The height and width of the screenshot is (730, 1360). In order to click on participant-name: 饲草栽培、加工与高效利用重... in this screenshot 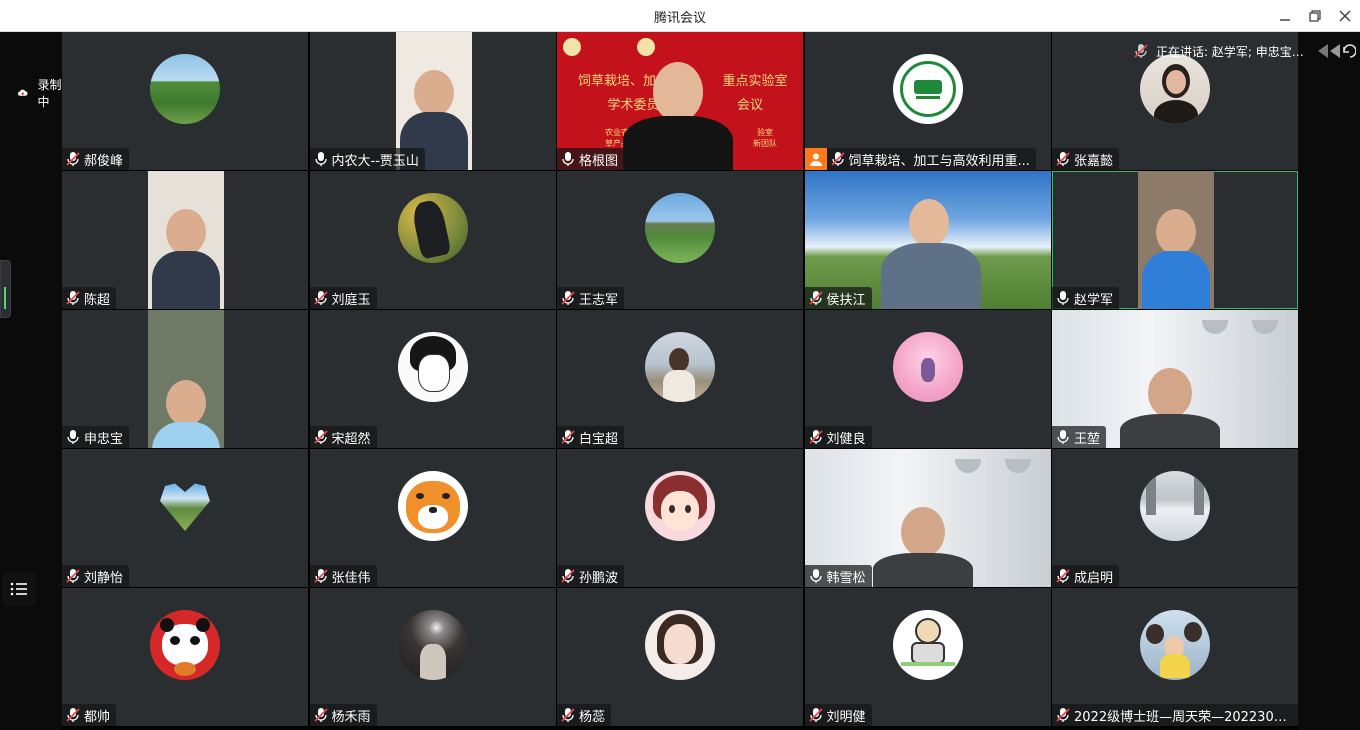, I will do `click(939, 161)`.